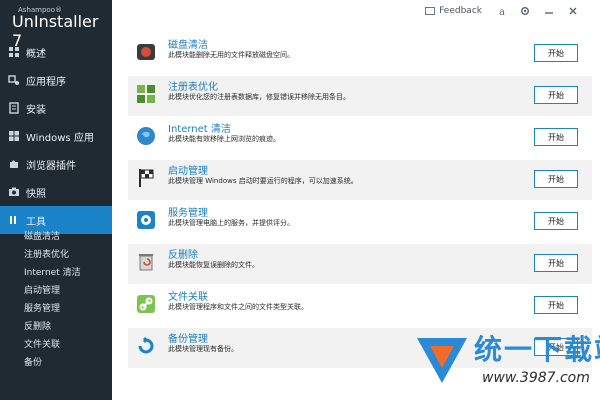 This screenshot has width=600, height=400. Describe the element at coordinates (188, 171) in the screenshot. I see `tool-title: 启动管理` at that location.